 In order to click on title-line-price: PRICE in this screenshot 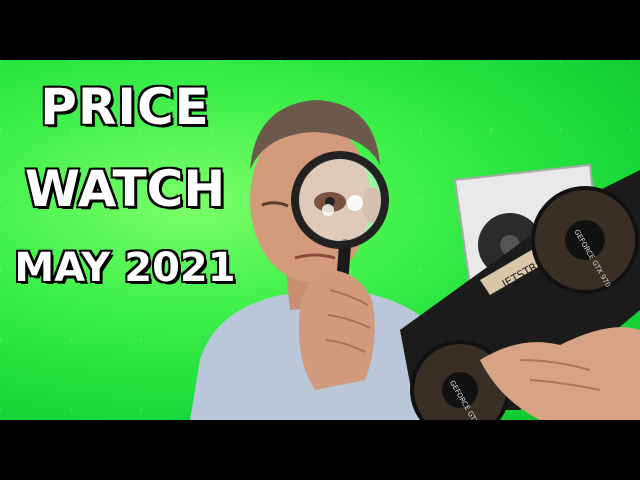, I will do `click(125, 107)`.